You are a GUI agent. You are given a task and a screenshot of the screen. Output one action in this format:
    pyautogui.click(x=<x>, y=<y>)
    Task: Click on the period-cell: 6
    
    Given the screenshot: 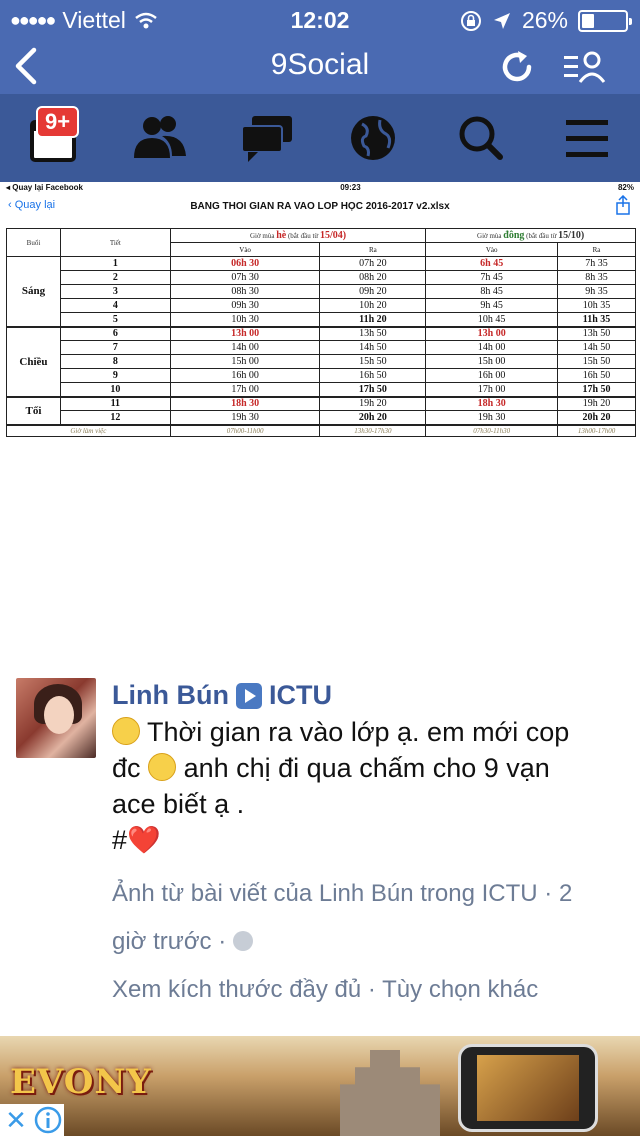 What is the action you would take?
    pyautogui.click(x=115, y=333)
    